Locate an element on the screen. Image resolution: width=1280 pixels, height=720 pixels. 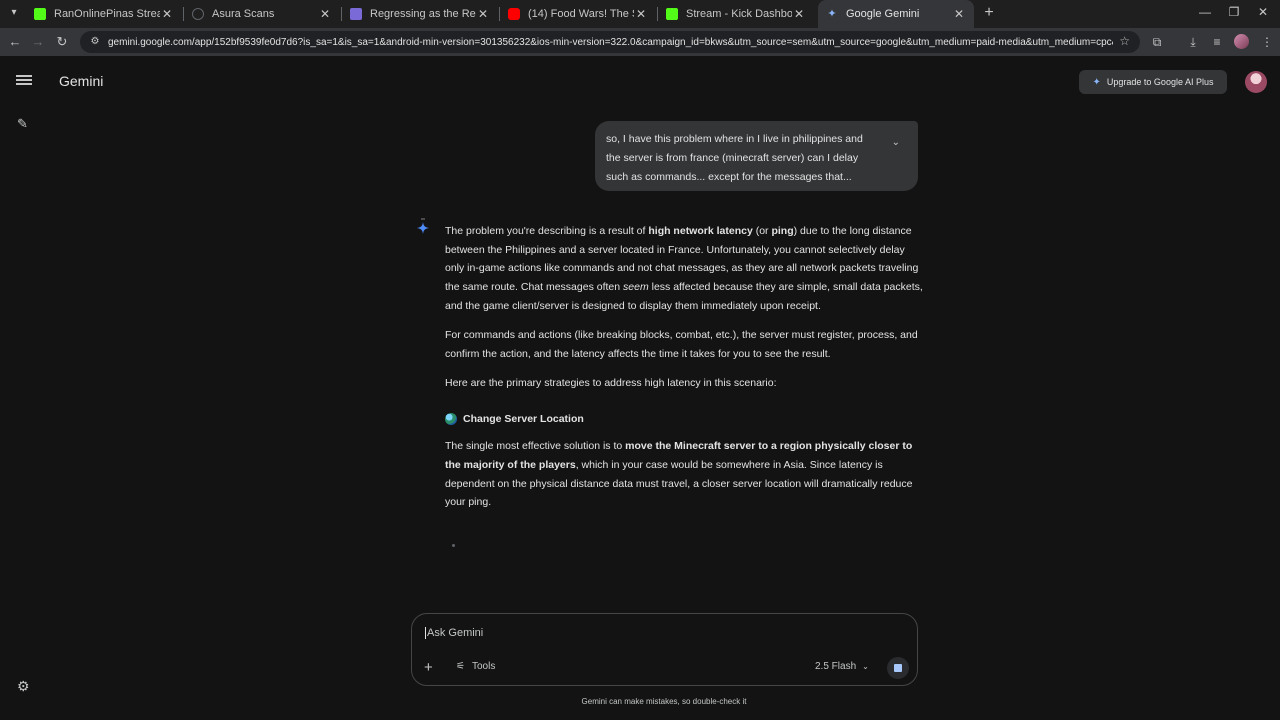
browser-profile-avatar is located at coordinates (1241, 41).